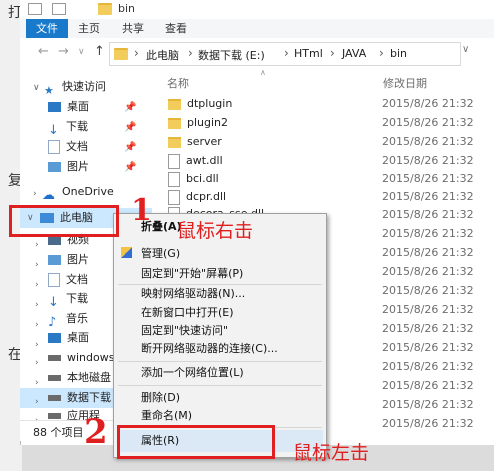 The height and width of the screenshot is (471, 494). What do you see at coordinates (68, 338) in the screenshot?
I see `nav-desktop-pc: 桌面` at bounding box center [68, 338].